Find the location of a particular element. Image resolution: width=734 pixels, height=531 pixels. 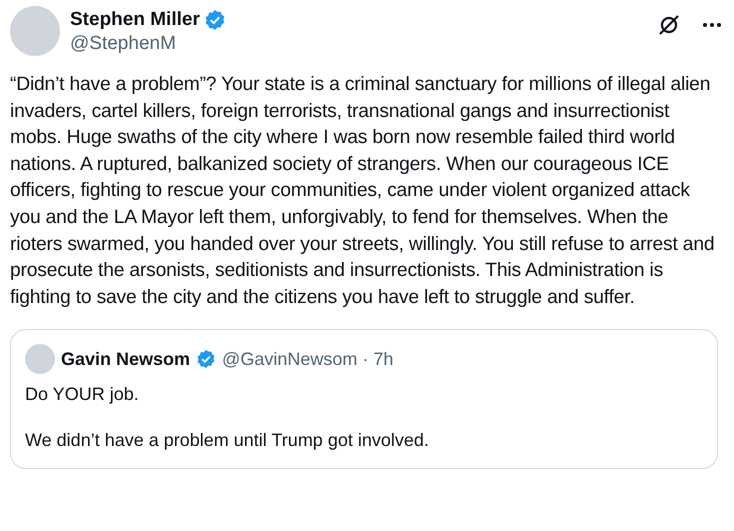

author-handle: @StephenM is located at coordinates (359, 44).